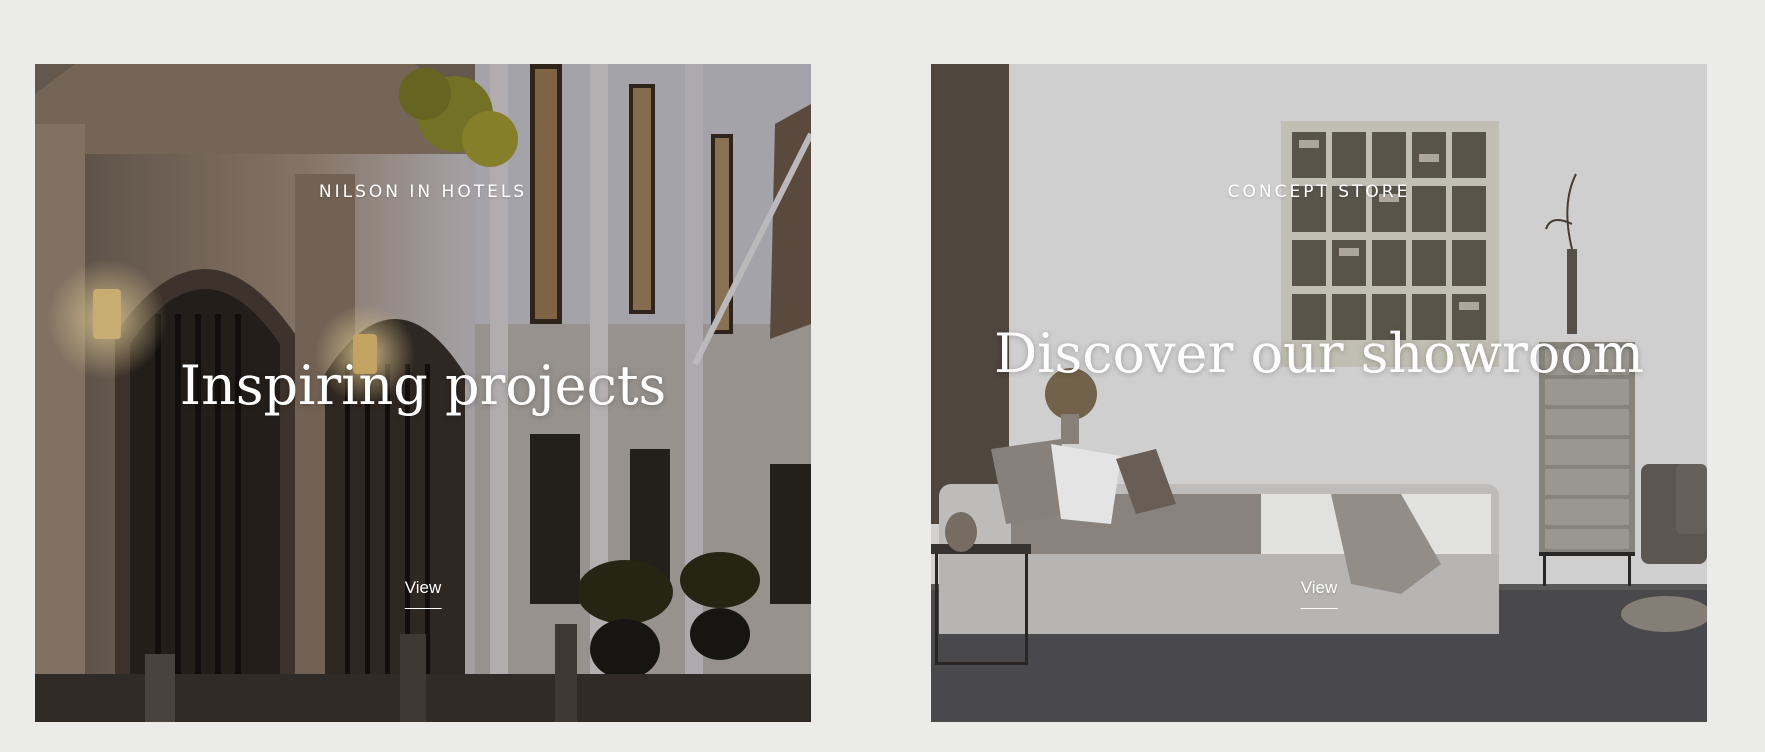  What do you see at coordinates (423, 385) in the screenshot?
I see `card-headline: Inspiring projects` at bounding box center [423, 385].